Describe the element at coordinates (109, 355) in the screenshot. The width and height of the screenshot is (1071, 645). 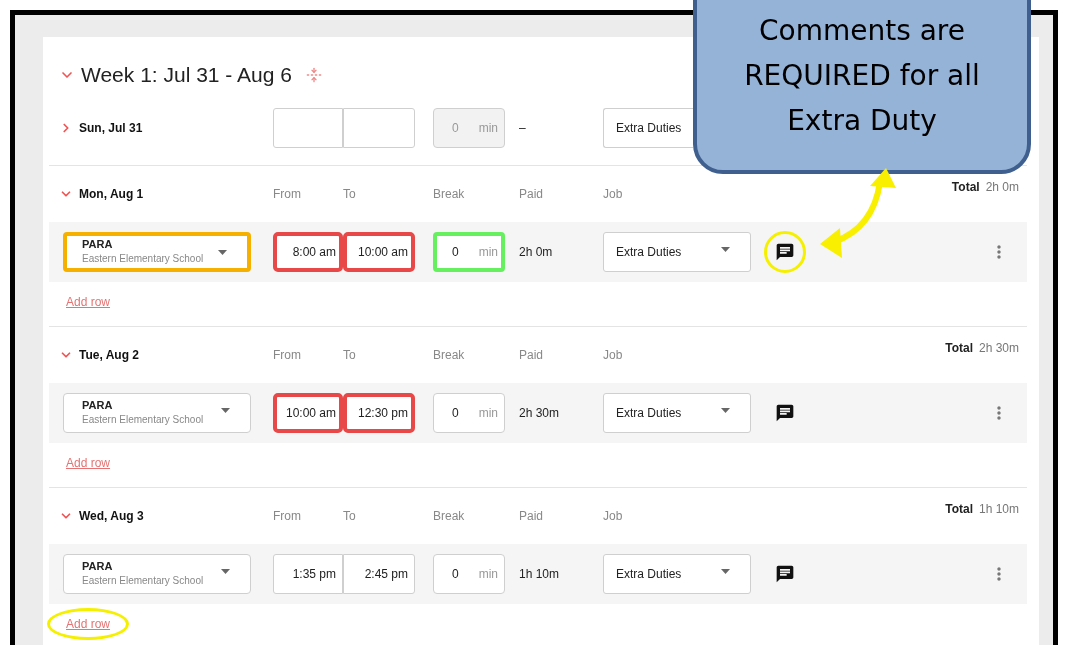
I see `day-label: Tue, Aug 2` at that location.